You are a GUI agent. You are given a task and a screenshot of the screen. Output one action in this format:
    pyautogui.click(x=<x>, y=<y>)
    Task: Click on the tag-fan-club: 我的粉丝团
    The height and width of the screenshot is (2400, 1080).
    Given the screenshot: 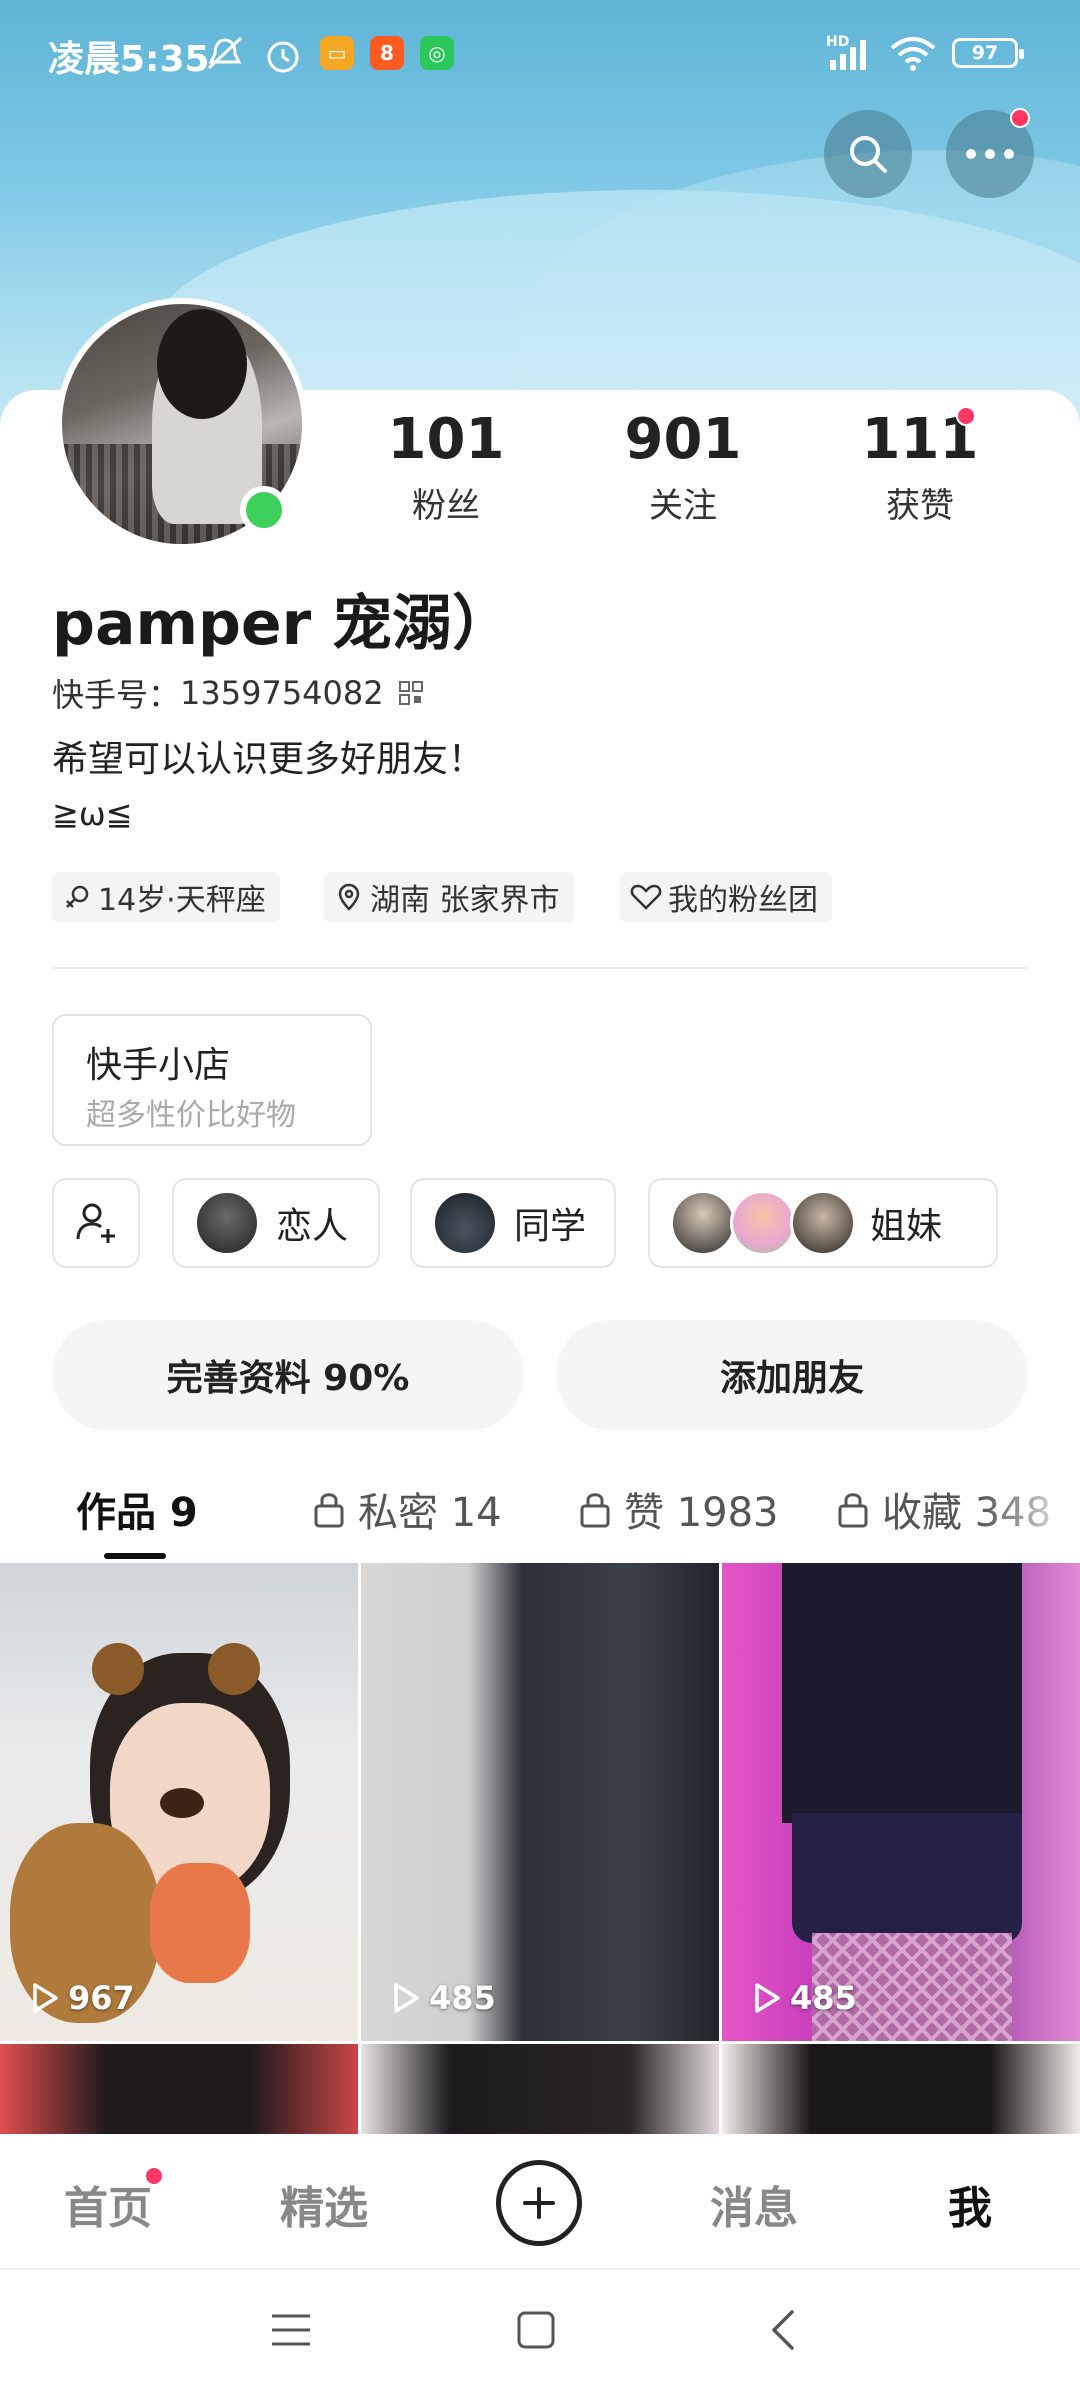 What is the action you would take?
    pyautogui.click(x=726, y=897)
    